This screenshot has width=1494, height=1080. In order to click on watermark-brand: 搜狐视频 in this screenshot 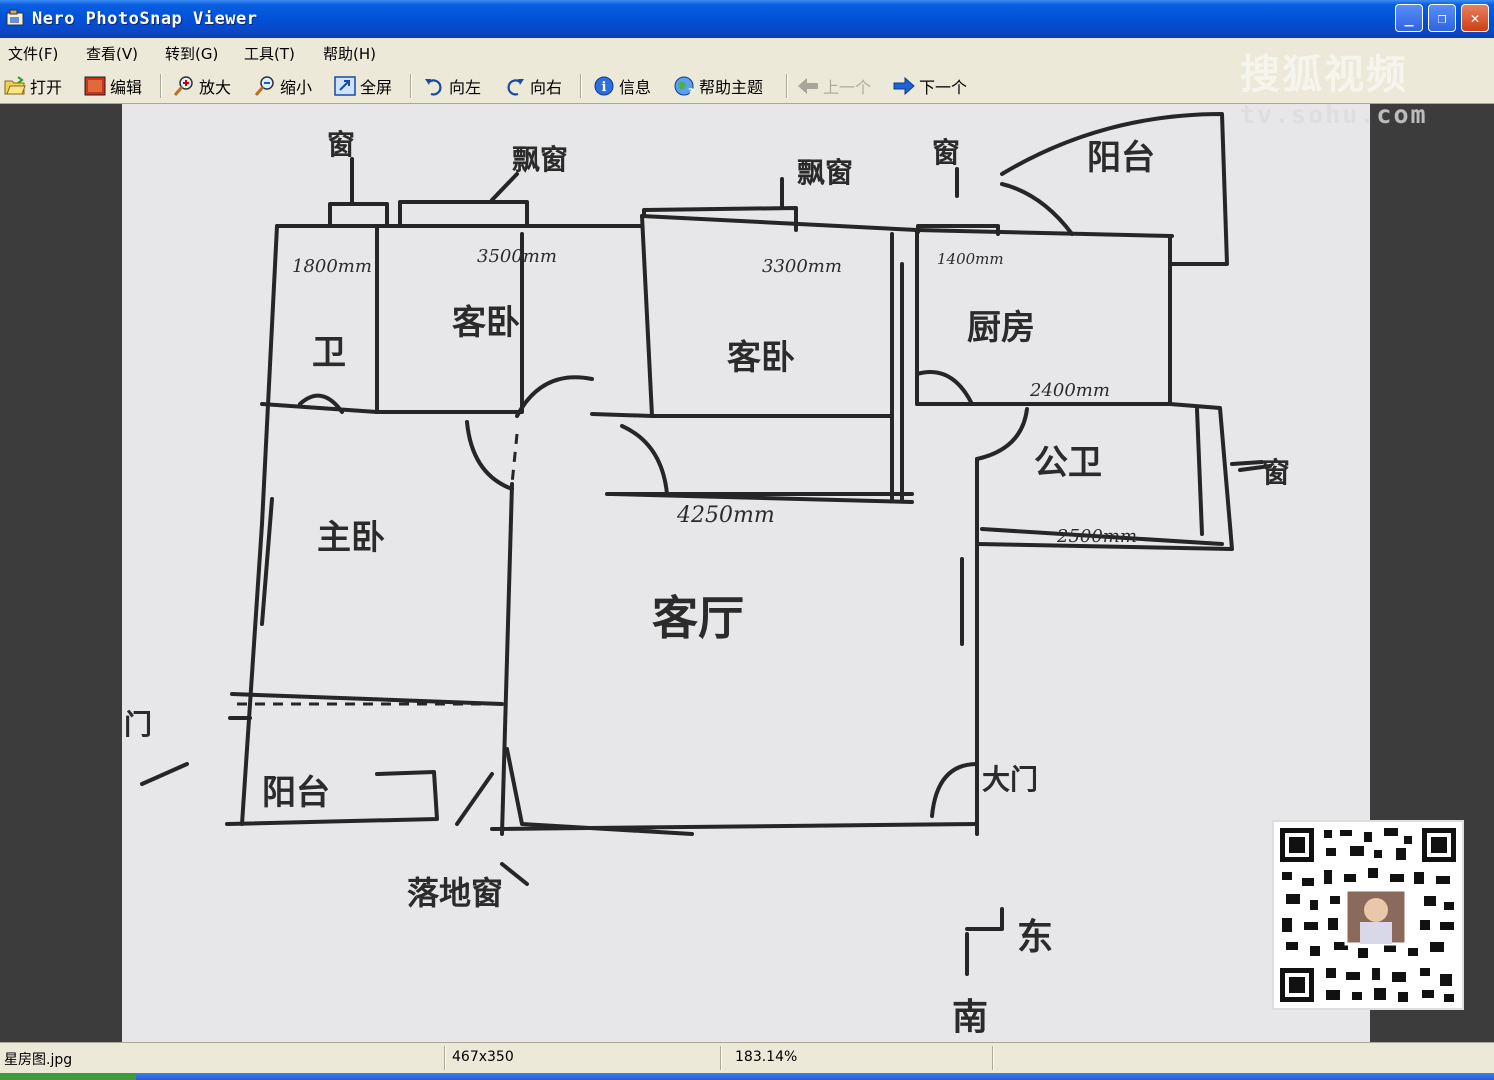, I will do `click(1324, 75)`.